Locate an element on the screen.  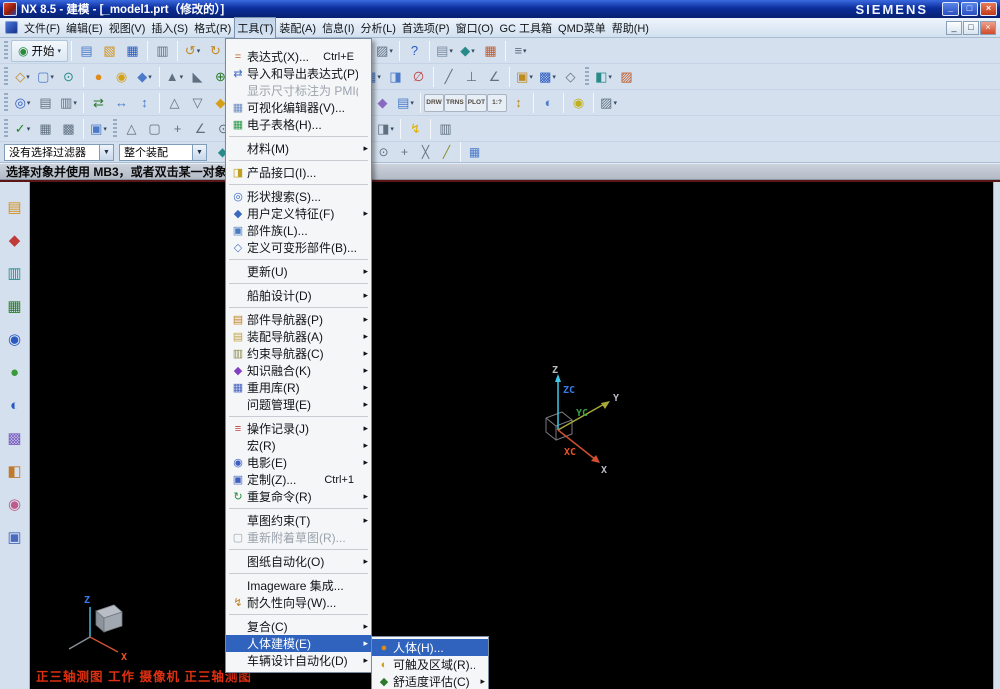
roles-icon: ◉ is located at coordinates (15, 504).